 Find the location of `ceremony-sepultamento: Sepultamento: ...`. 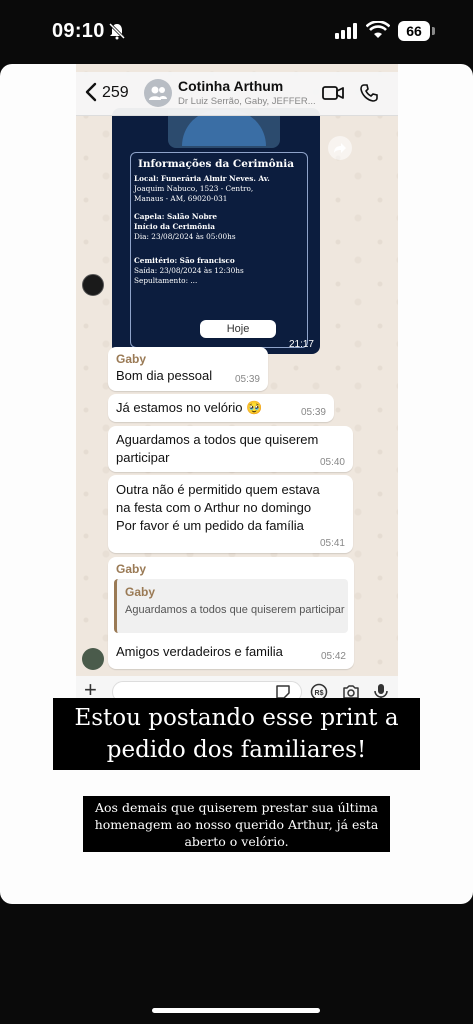

ceremony-sepultamento: Sepultamento: ... is located at coordinates (166, 280).